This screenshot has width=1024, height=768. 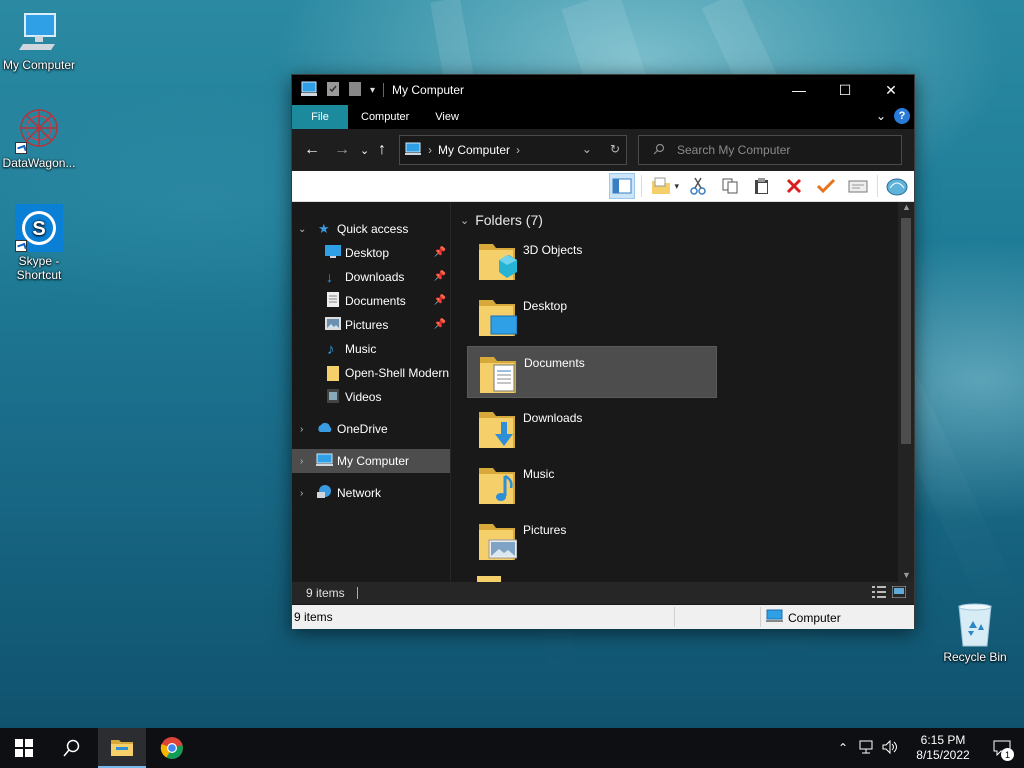 What do you see at coordinates (373, 461) in the screenshot?
I see `nav-label: My Computer` at bounding box center [373, 461].